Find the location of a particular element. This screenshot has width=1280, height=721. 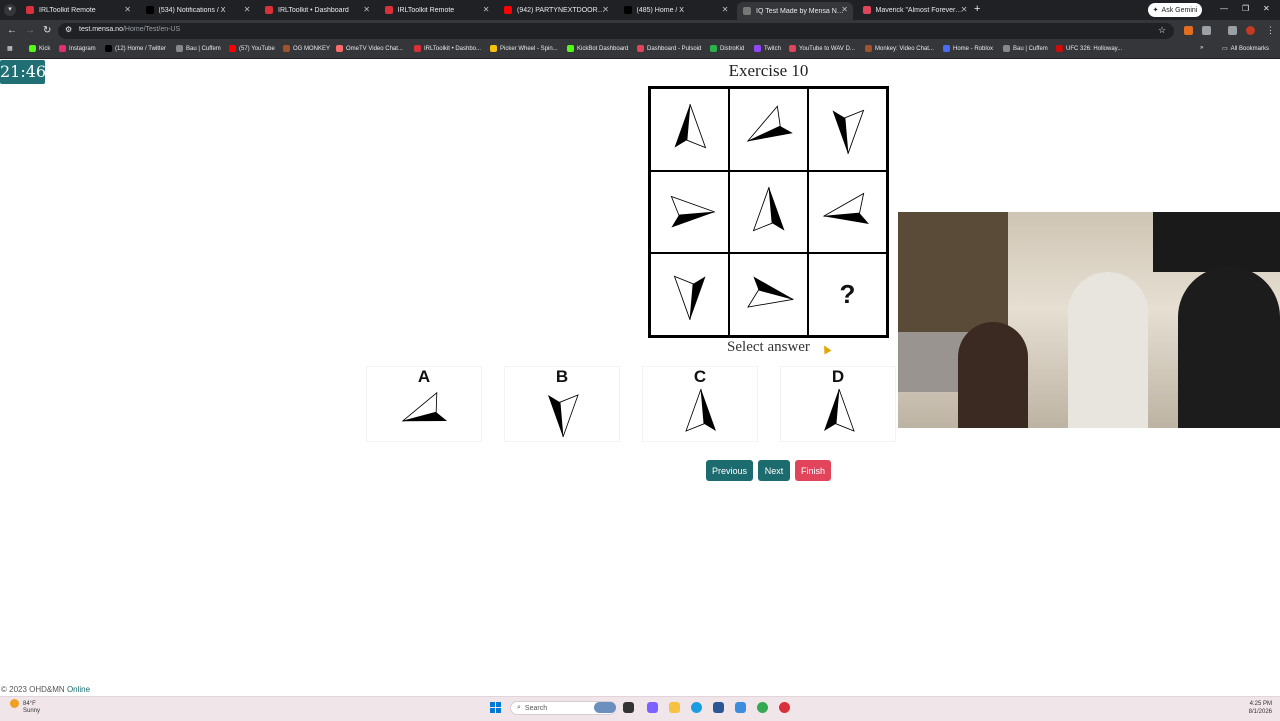

bookmark-star-icon: ☆ is located at coordinates (1162, 30).